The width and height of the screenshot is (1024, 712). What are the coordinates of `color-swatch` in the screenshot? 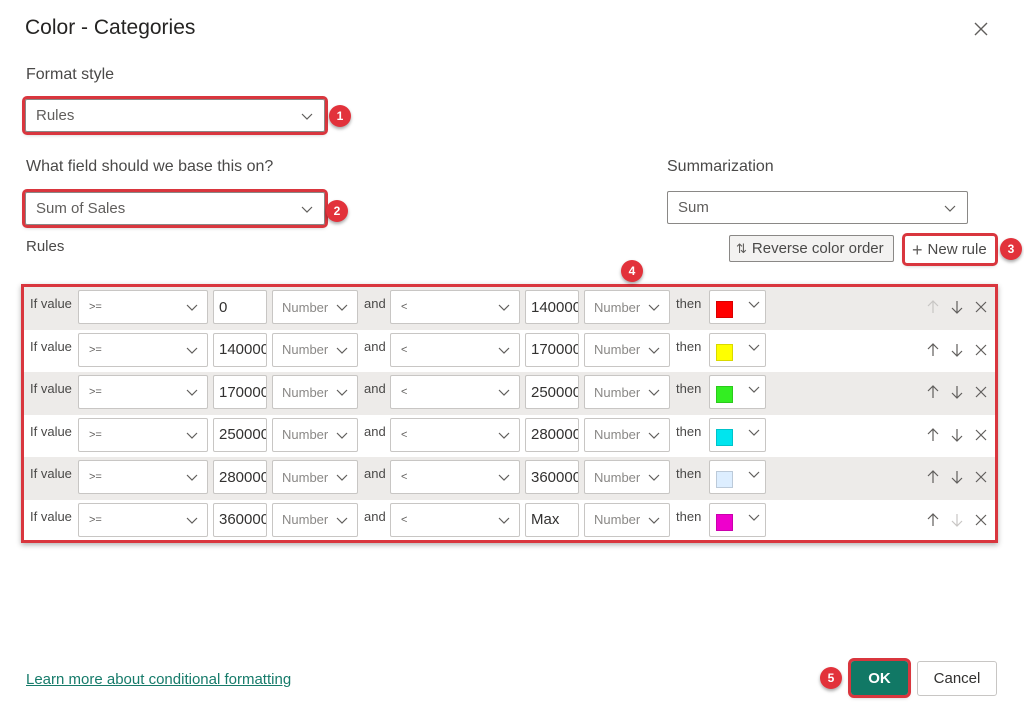 It's located at (724, 522).